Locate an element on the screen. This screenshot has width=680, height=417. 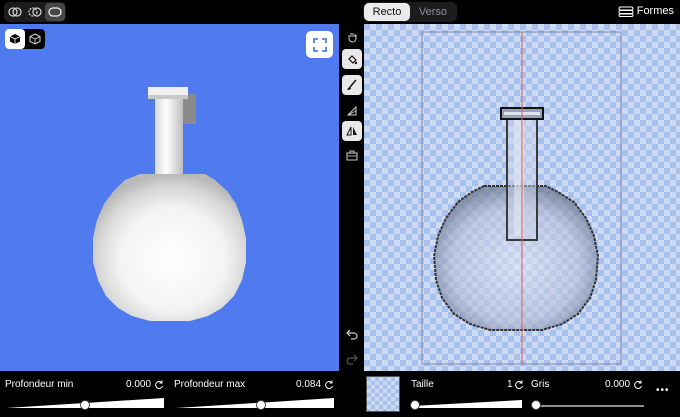
size-slider is located at coordinates (468, 404).